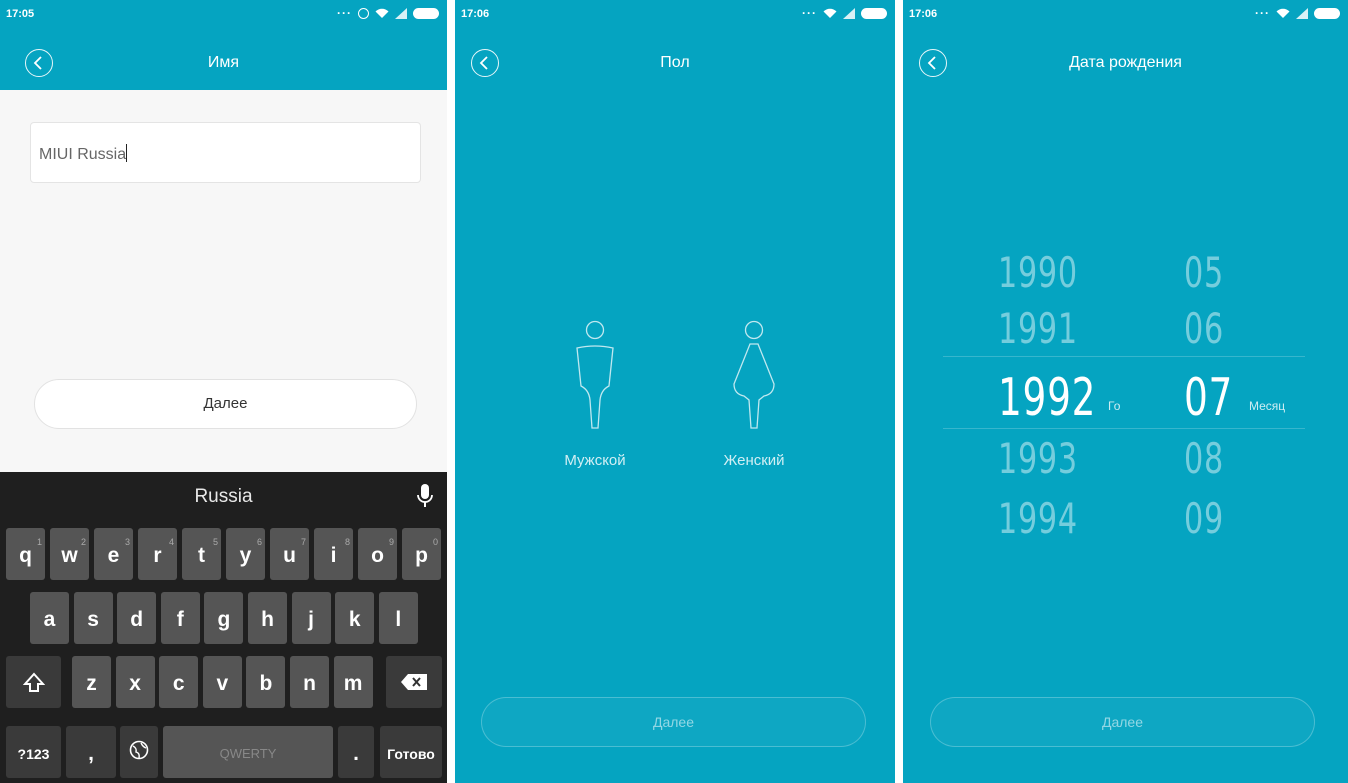 This screenshot has width=1348, height=783. I want to click on month-option: 05, so click(1204, 272).